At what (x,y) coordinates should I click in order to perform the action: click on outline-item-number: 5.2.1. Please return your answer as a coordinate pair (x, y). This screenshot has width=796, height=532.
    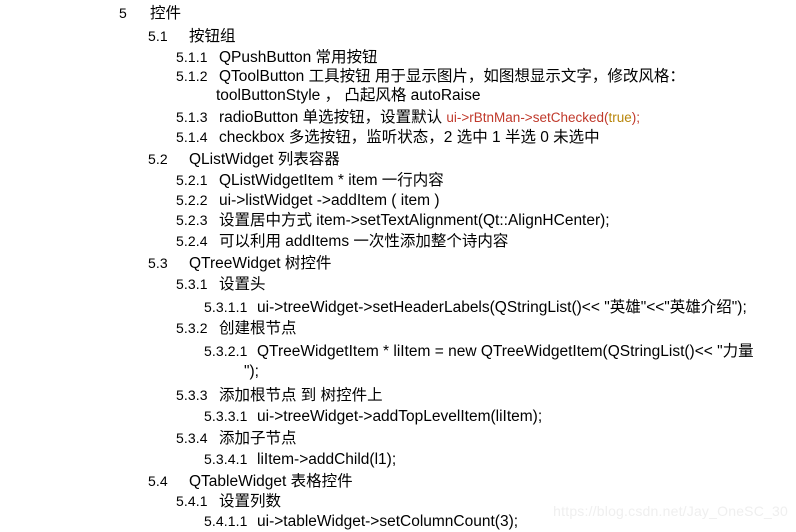
    Looking at the image, I should click on (192, 180).